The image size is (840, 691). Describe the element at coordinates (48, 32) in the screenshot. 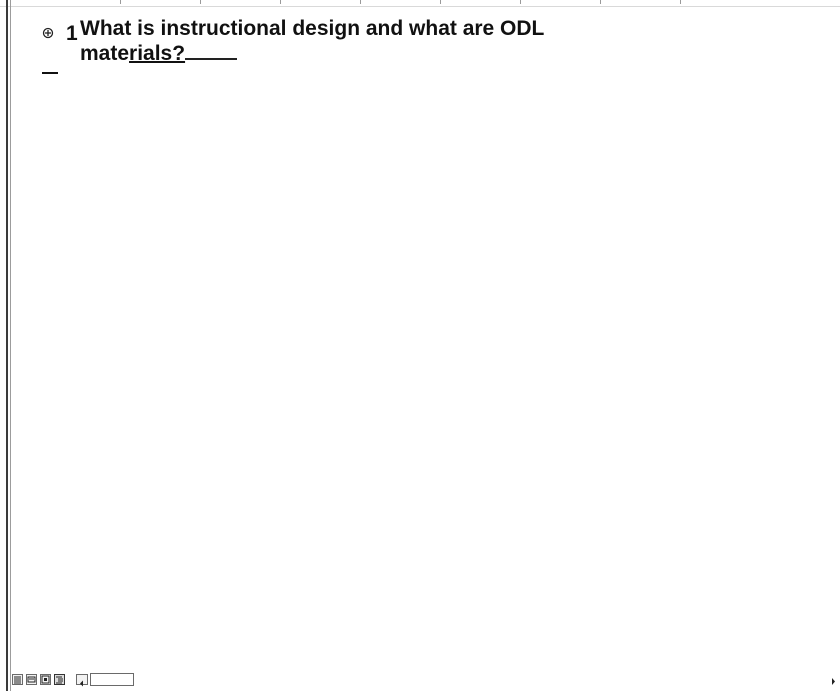

I see `expand-plus-icon` at that location.